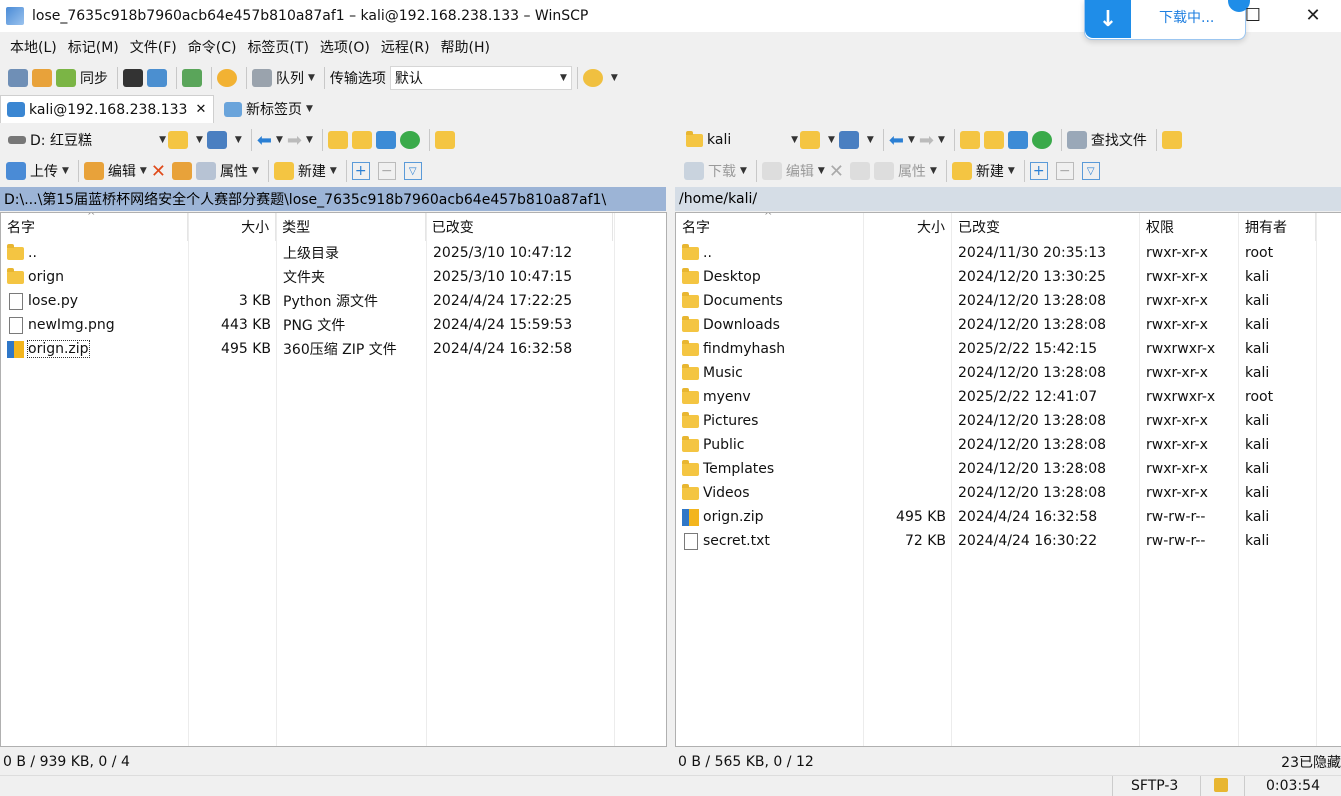 The width and height of the screenshot is (1341, 796). What do you see at coordinates (480, 78) in the screenshot?
I see `transfer-preset-select: 默认 ▼` at bounding box center [480, 78].